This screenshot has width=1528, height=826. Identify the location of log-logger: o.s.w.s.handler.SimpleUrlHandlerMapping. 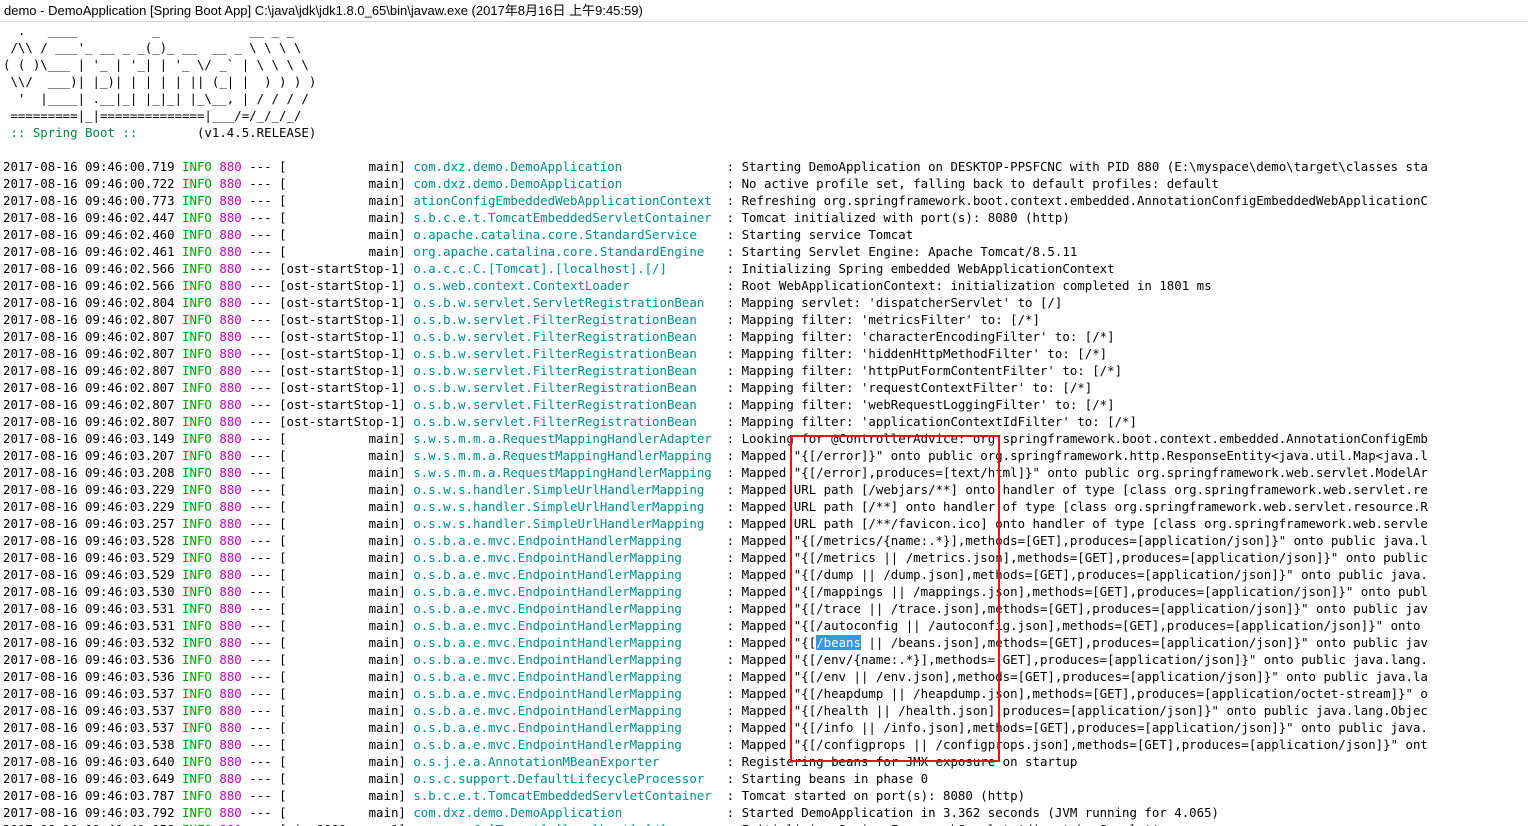
(566, 489).